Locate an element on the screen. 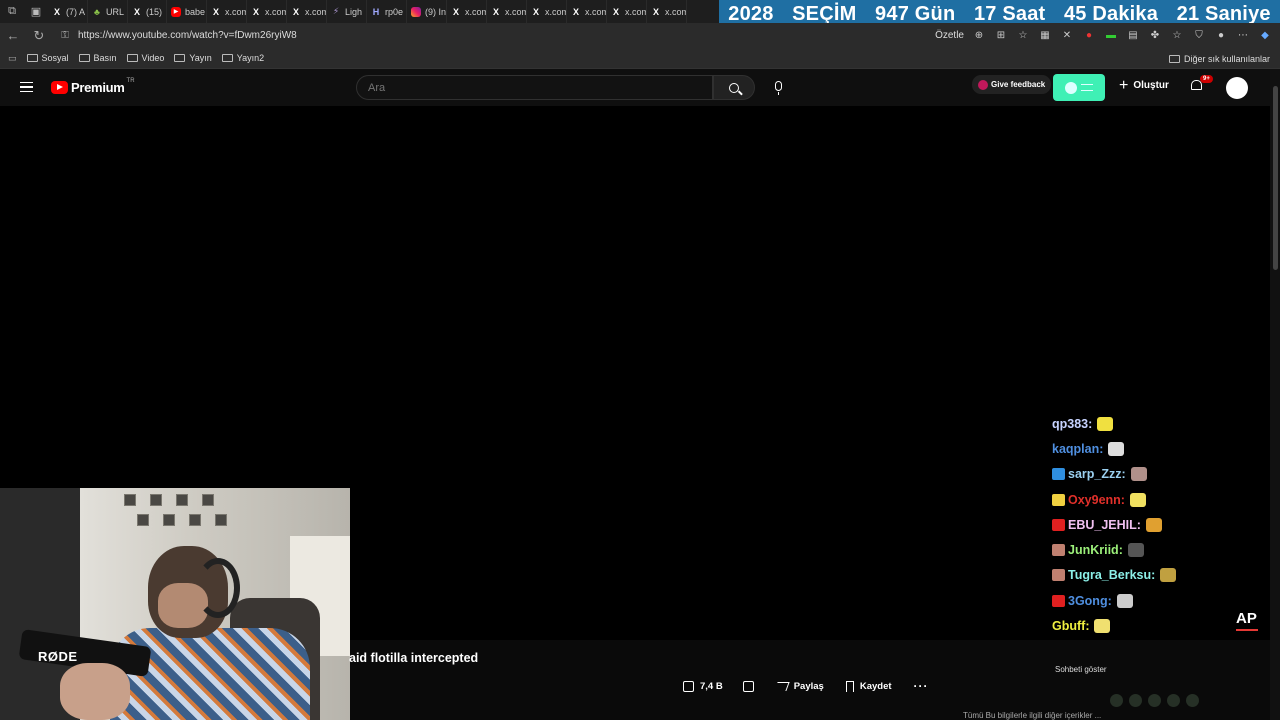  chat-username: Oxy9enn: is located at coordinates (1096, 499).